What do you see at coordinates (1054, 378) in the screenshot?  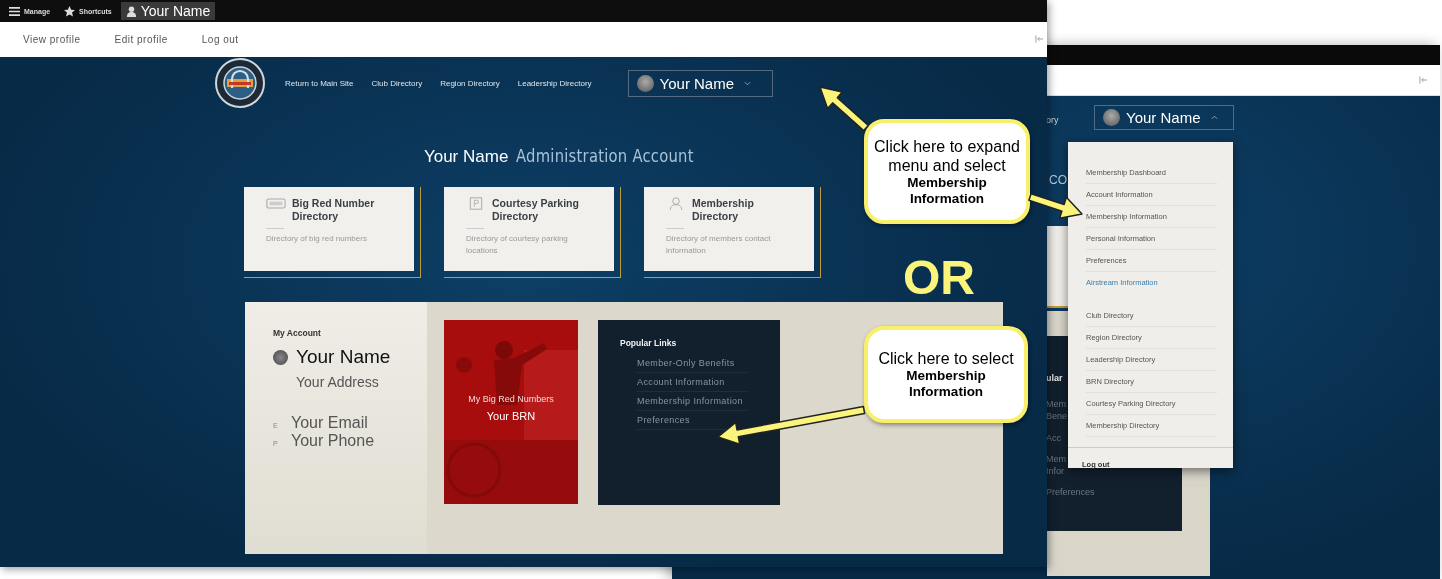 I see `panel-title: ular` at bounding box center [1054, 378].